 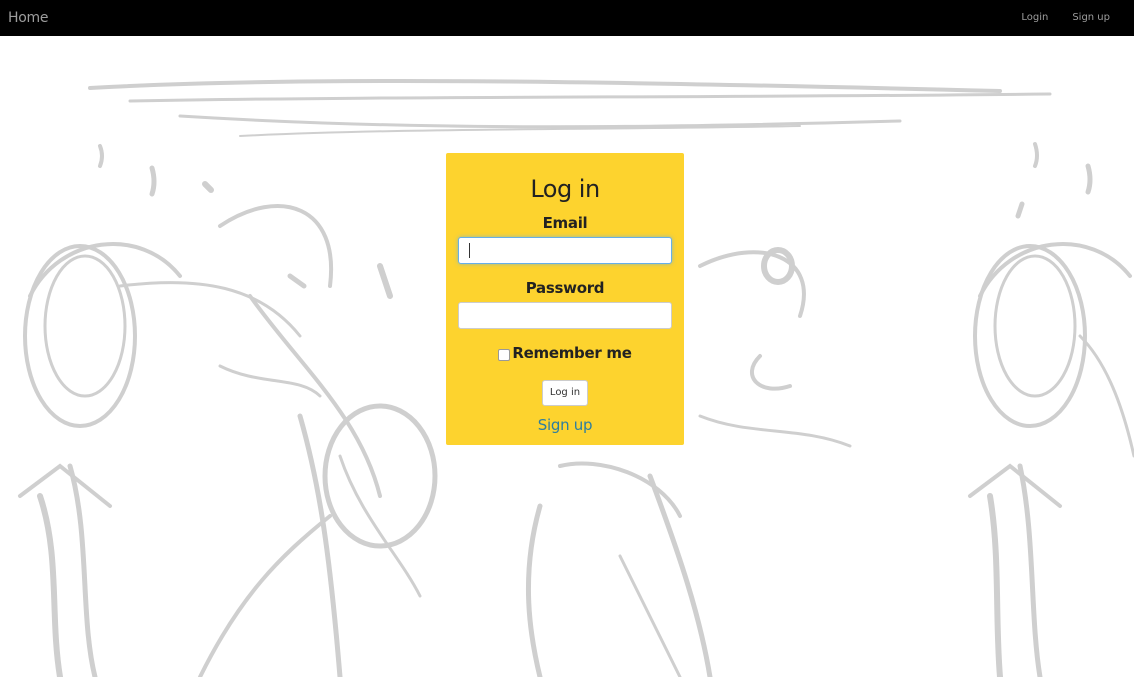 What do you see at coordinates (1034, 18) in the screenshot?
I see `nav-login-link: Login` at bounding box center [1034, 18].